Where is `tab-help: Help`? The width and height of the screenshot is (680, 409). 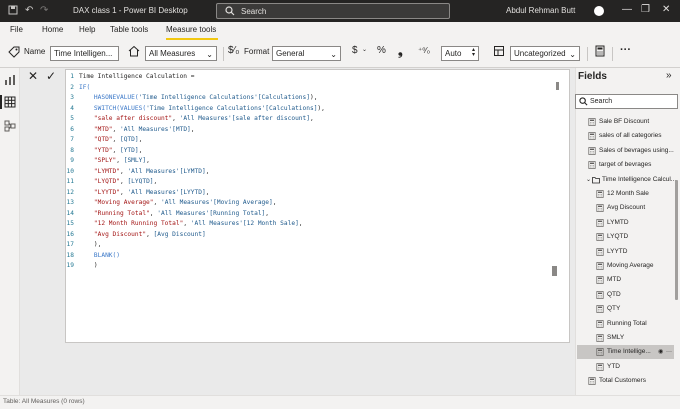 tab-help: Help is located at coordinates (87, 29).